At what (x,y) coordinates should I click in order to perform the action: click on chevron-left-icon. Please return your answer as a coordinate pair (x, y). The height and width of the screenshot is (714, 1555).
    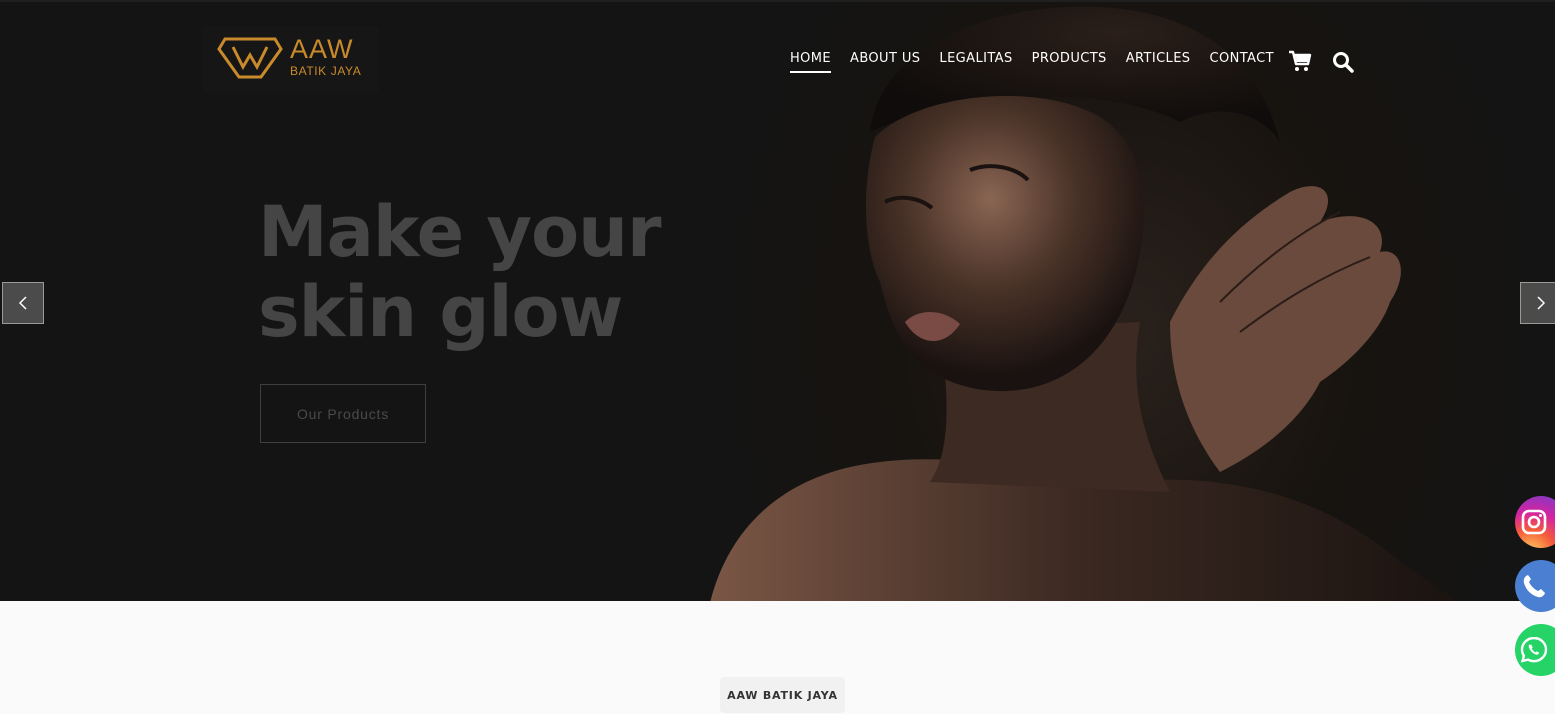
    Looking at the image, I should click on (22, 303).